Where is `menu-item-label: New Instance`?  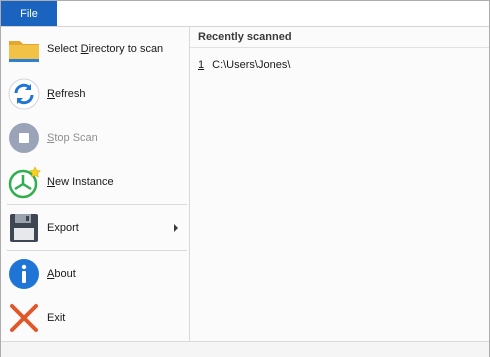
menu-item-label: New Instance is located at coordinates (80, 182).